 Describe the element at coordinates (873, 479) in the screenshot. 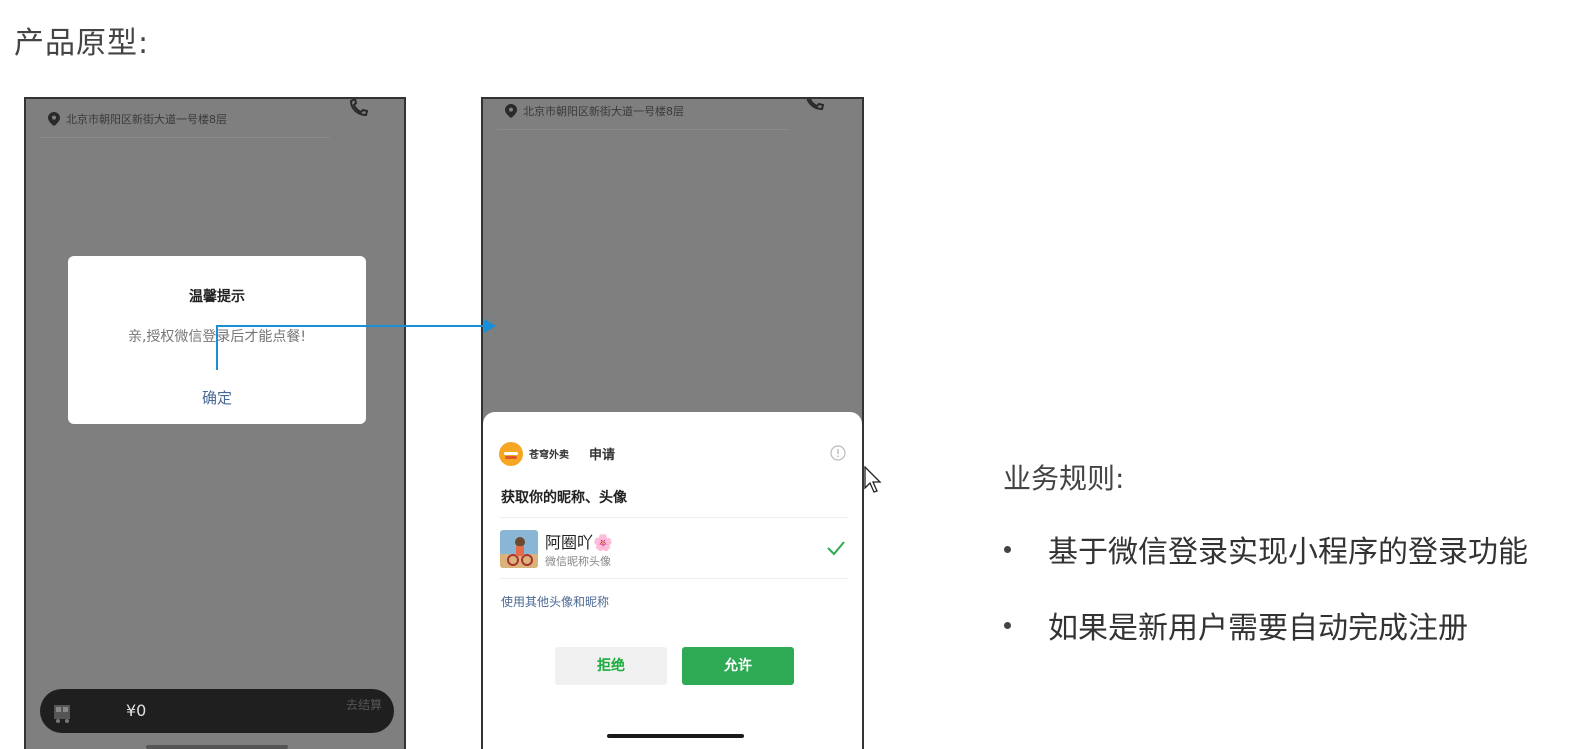

I see `cursor-icon` at that location.